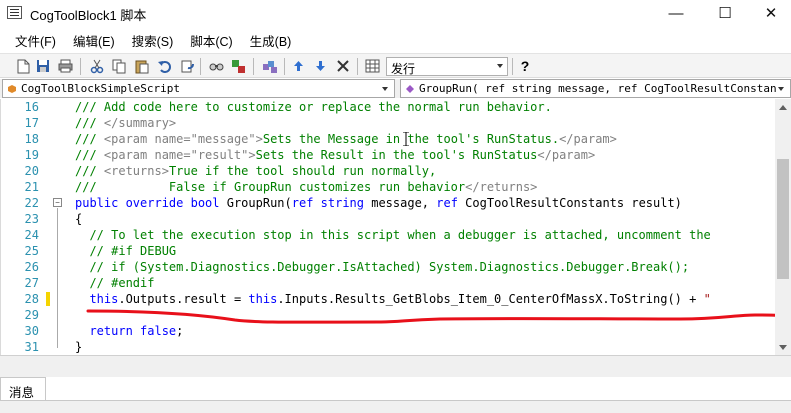 The height and width of the screenshot is (413, 791). What do you see at coordinates (725, 13) in the screenshot?
I see `maximize-button: ☐` at bounding box center [725, 13].